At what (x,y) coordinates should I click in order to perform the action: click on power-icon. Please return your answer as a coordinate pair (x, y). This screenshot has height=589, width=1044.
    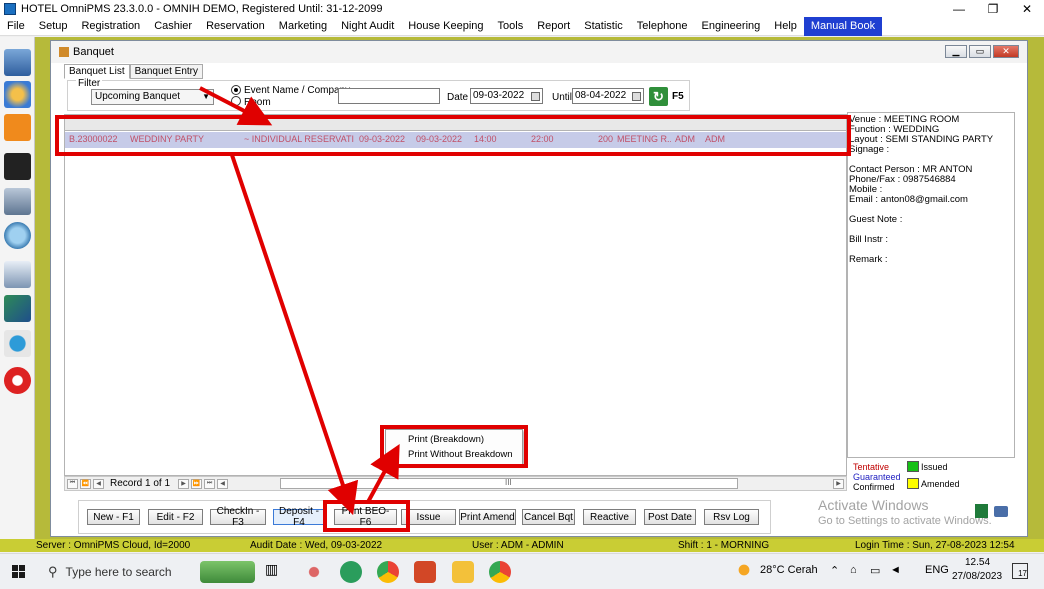
    Looking at the image, I should click on (17, 380).